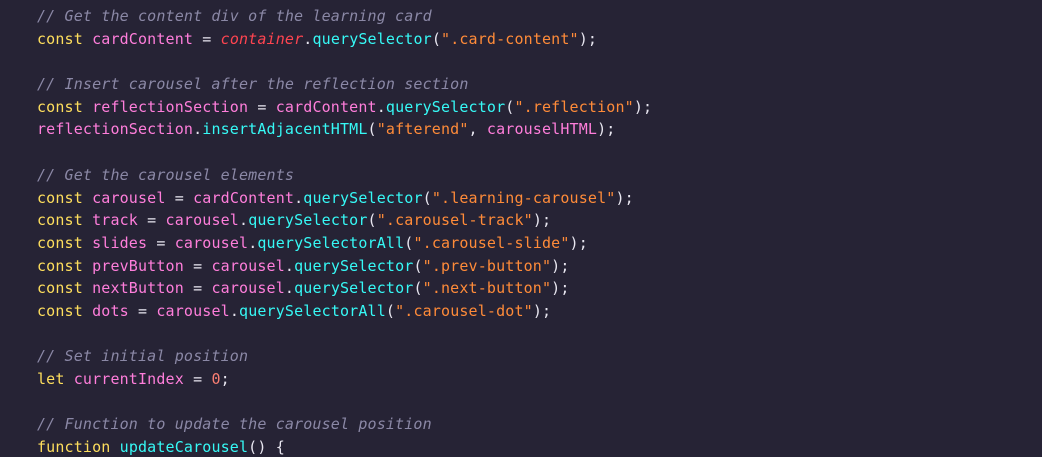  What do you see at coordinates (574, 106) in the screenshot?
I see `code-token: ".reflection"` at bounding box center [574, 106].